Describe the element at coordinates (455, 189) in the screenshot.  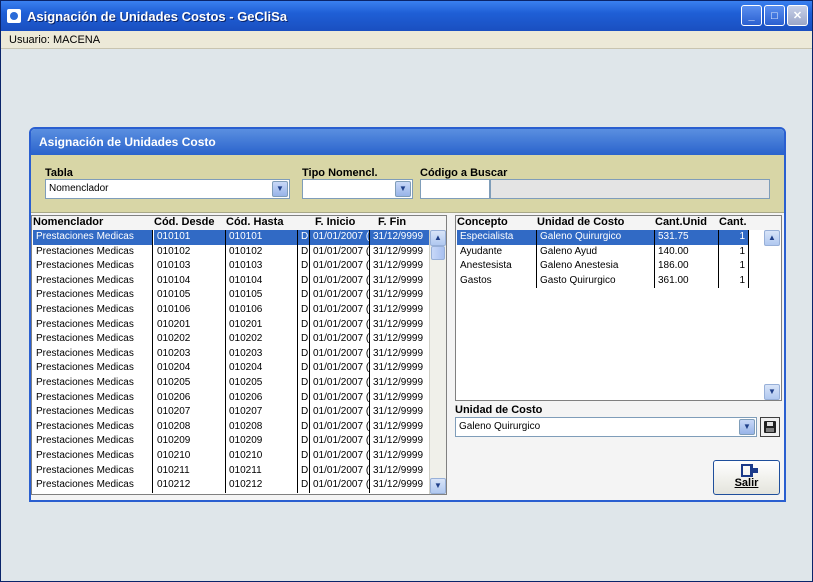
I see `codigo-buscar-input` at that location.